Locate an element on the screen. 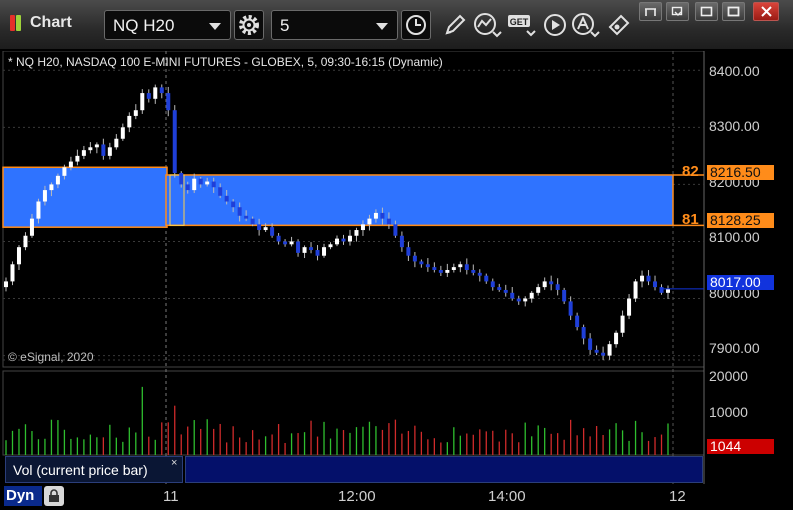 Image resolution: width=793 pixels, height=510 pixels. volume-pane-frame is located at coordinates (353, 413).